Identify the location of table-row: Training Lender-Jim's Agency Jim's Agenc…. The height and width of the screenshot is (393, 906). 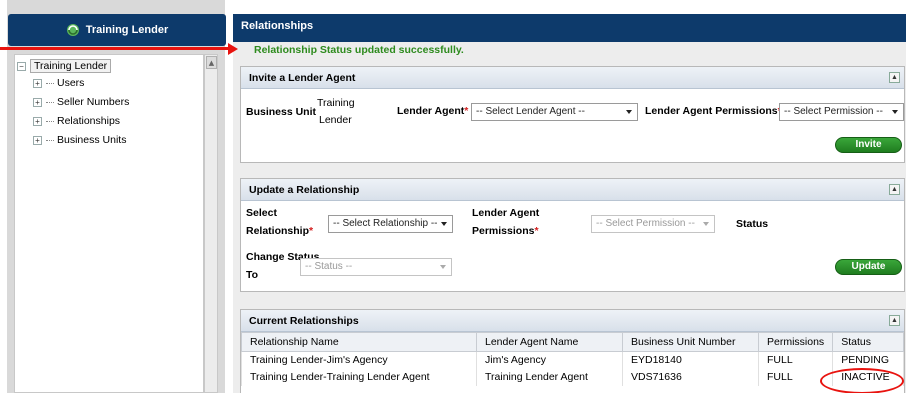
(572, 360).